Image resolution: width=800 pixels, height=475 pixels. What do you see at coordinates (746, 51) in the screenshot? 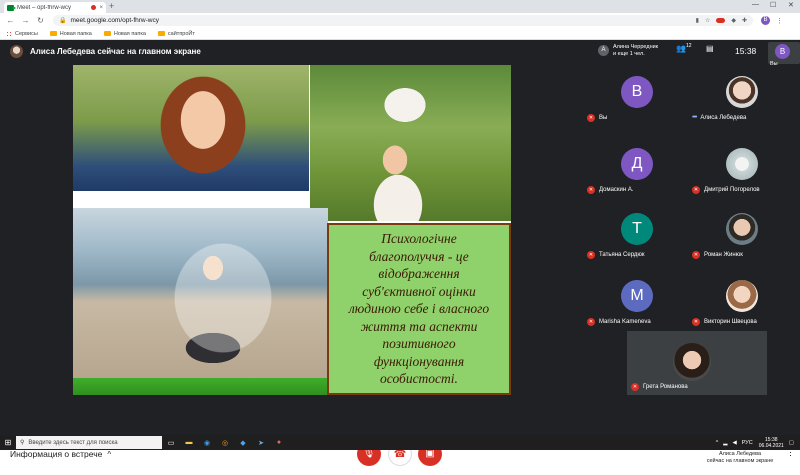
I see `meeting-time: 15:38` at bounding box center [746, 51].